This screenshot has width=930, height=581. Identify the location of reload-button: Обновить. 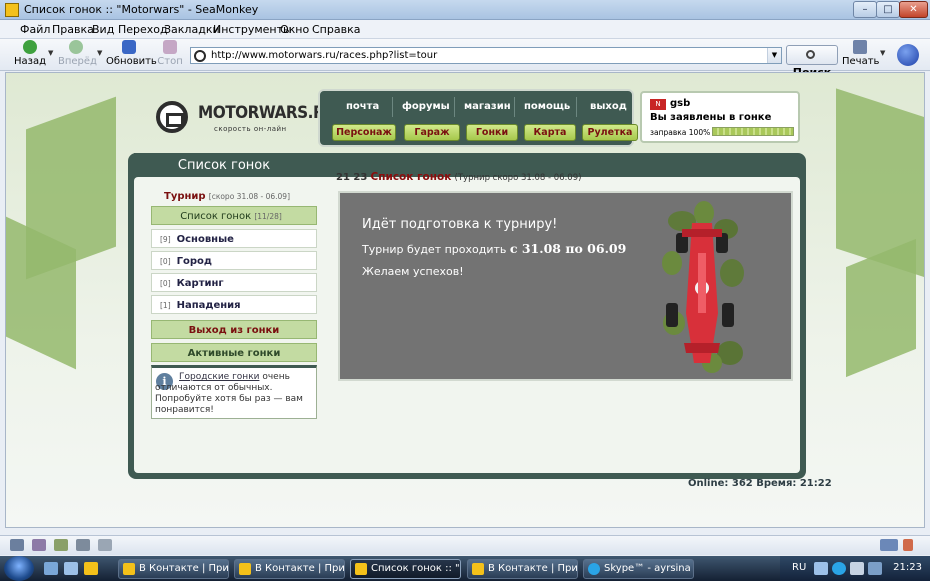
(131, 55).